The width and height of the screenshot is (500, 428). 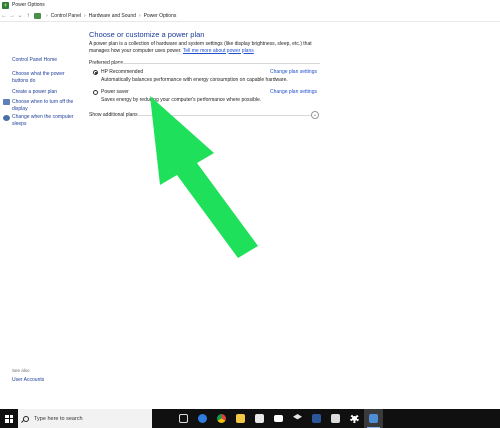 I want to click on back-arrow-icon: ←, so click(x=4, y=16).